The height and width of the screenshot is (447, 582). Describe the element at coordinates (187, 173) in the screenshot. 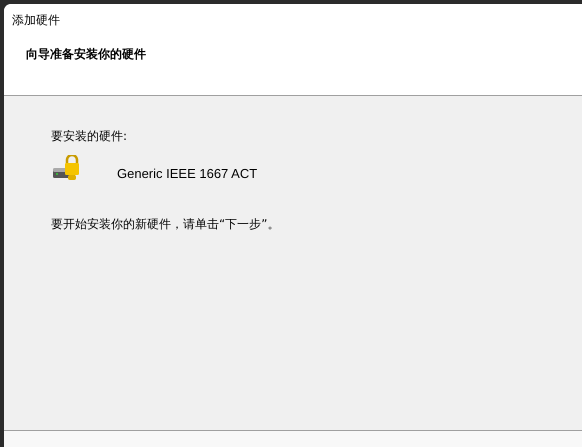

I see `device-name: Generic IEEE 1667 ACT` at that location.